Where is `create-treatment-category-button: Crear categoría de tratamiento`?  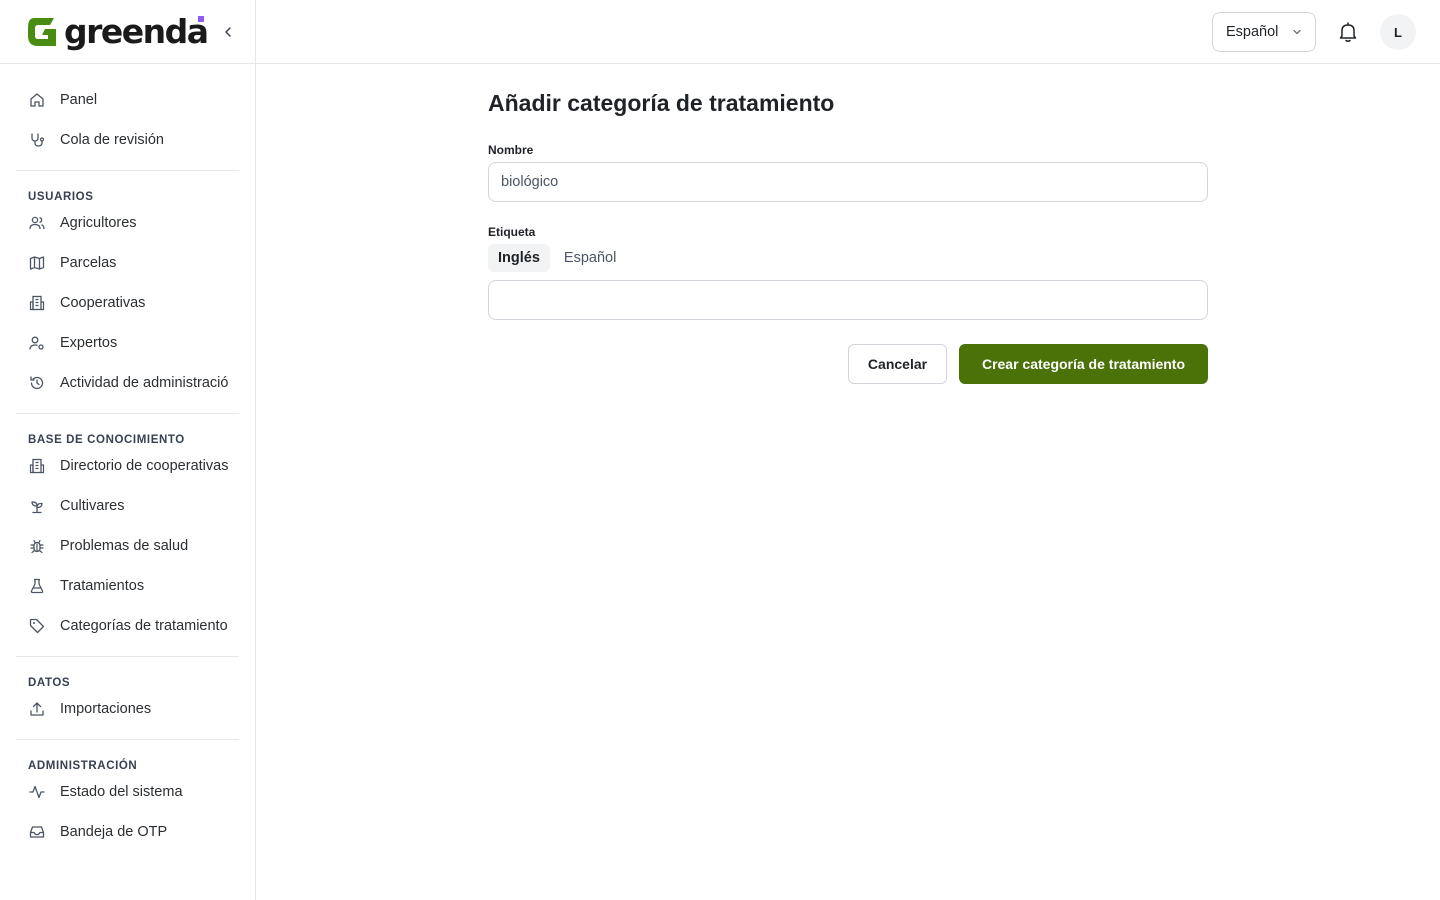 create-treatment-category-button: Crear categoría de tratamiento is located at coordinates (1083, 364).